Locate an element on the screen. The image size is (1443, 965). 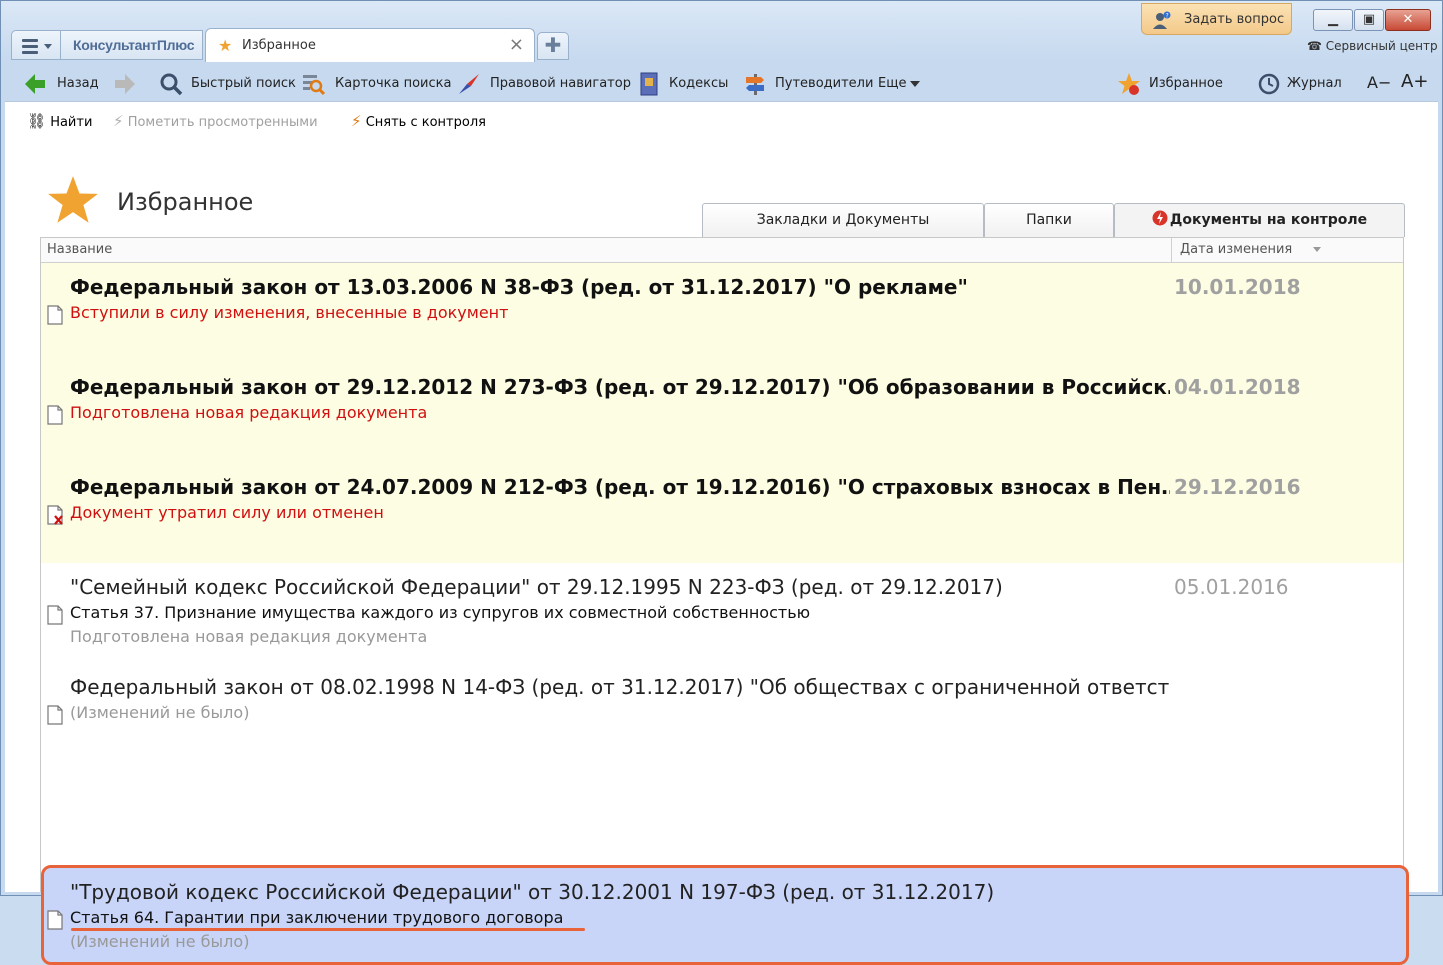
favorites-button: Избранное is located at coordinates (1172, 83).